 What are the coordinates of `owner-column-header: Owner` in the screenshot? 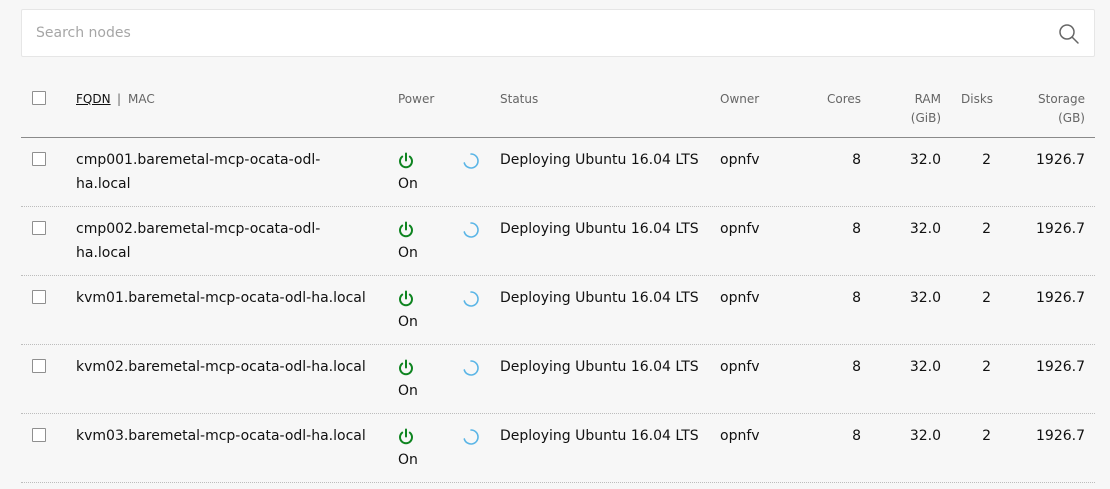 It's located at (740, 99).